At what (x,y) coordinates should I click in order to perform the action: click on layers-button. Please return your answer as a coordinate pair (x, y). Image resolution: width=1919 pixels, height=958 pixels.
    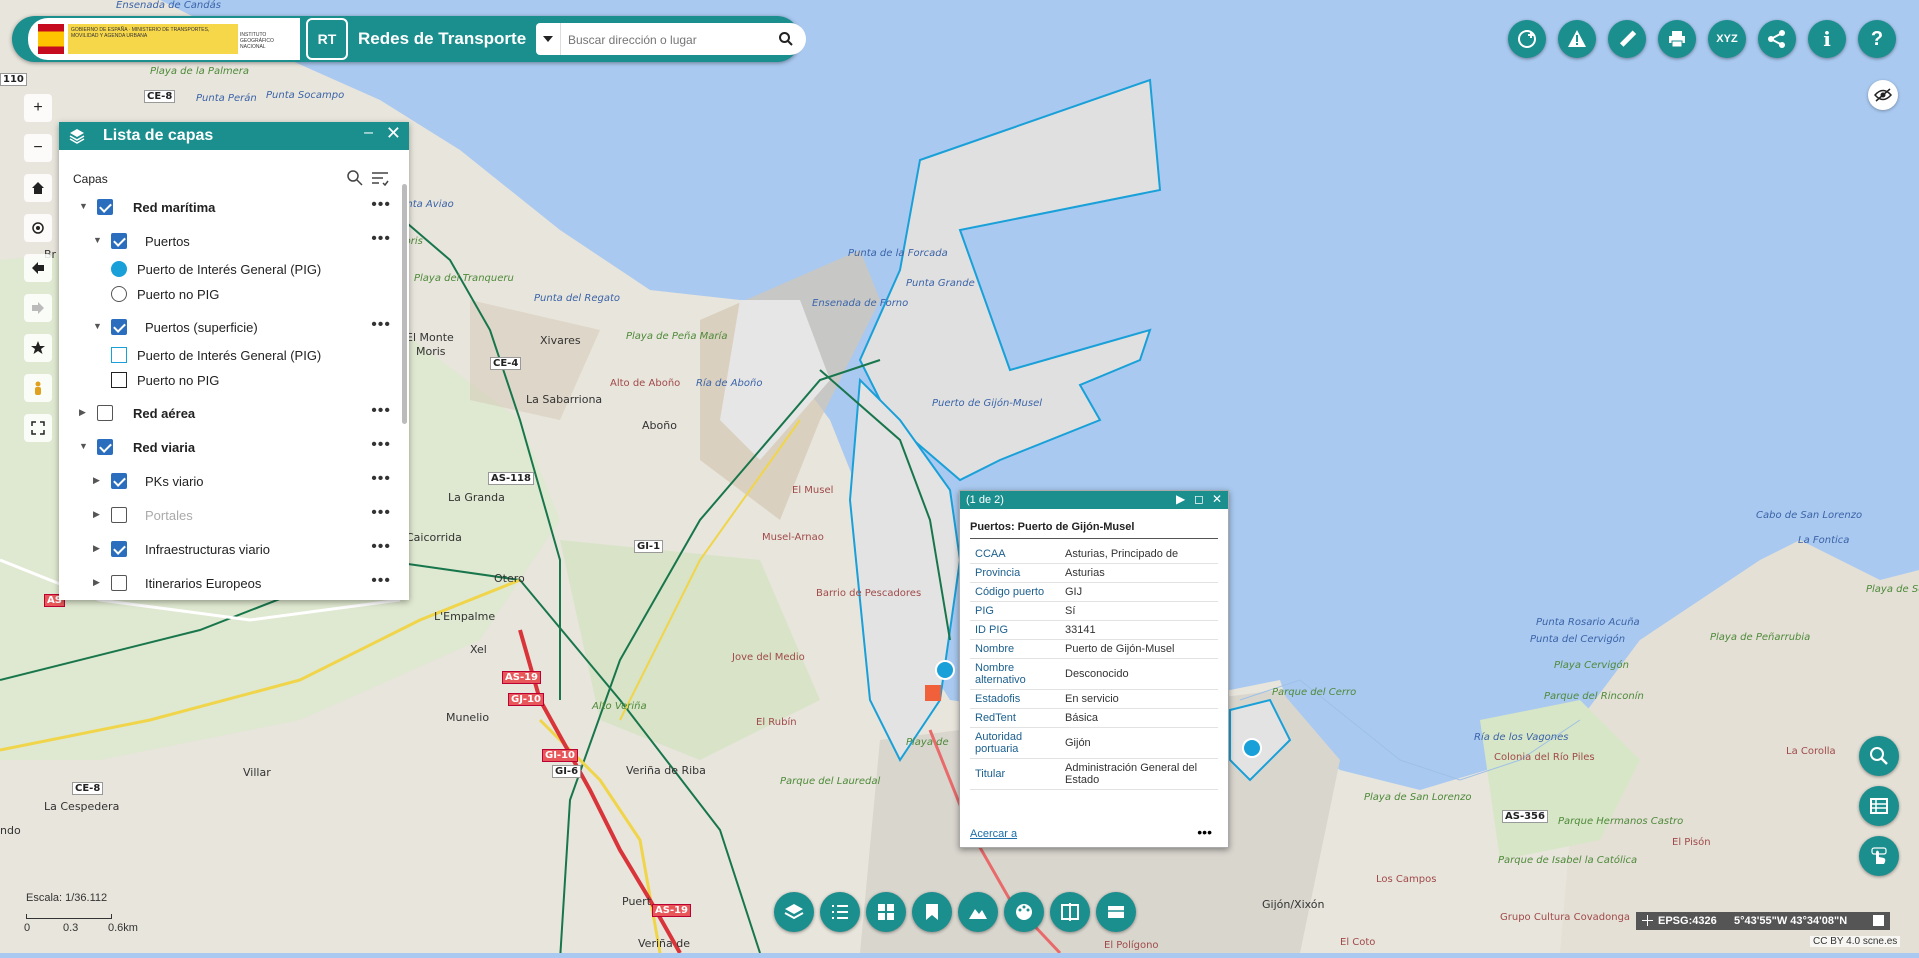
    Looking at the image, I should click on (794, 912).